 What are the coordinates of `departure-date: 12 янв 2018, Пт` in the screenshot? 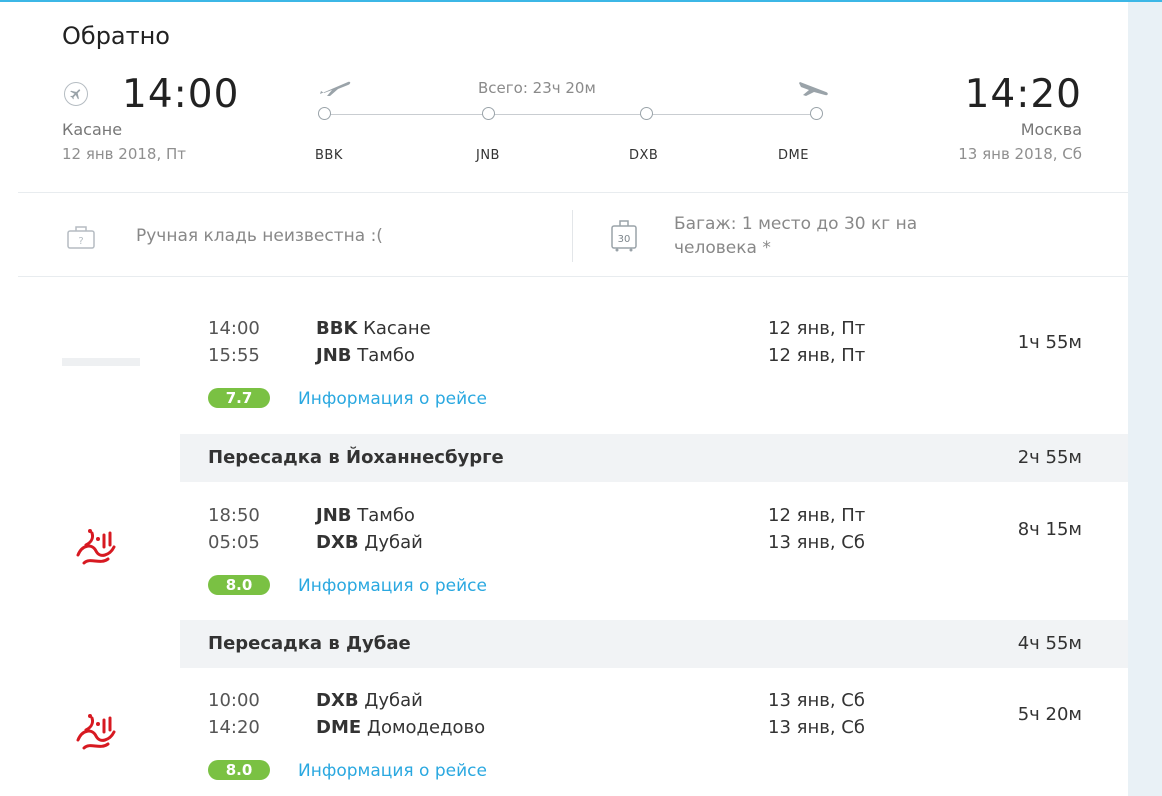 It's located at (124, 154).